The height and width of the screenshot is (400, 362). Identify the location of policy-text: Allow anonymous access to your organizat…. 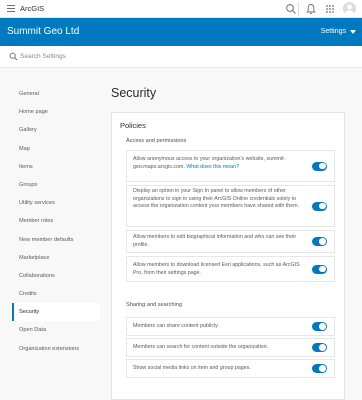
(217, 163).